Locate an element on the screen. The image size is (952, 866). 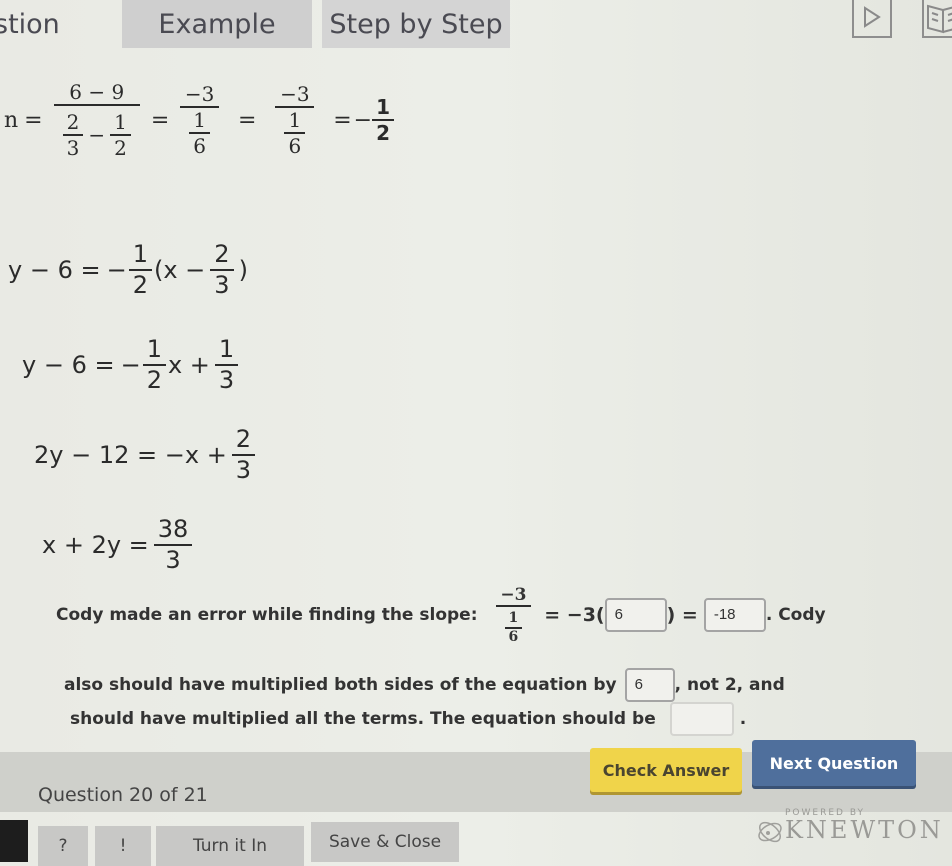
prompt-eq-1: = −3( is located at coordinates (574, 615).